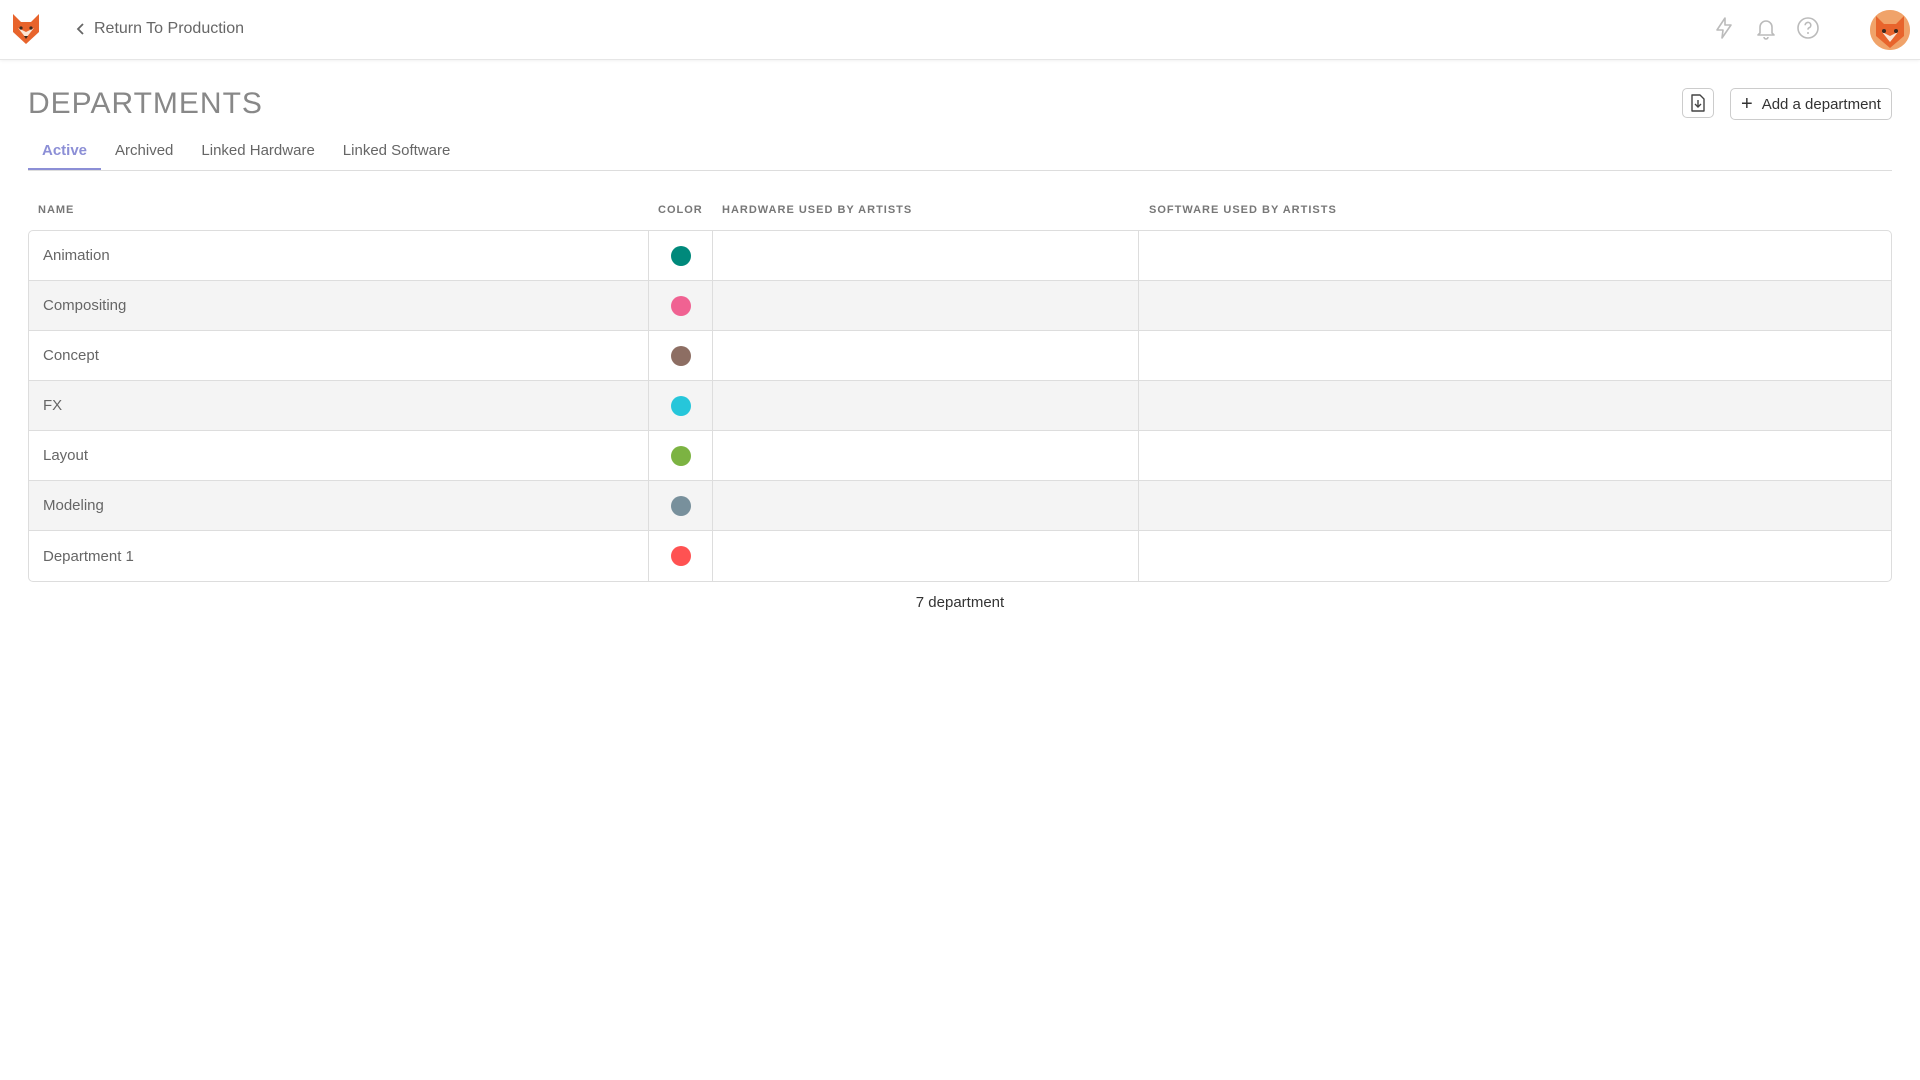 This screenshot has height=1080, width=1920. I want to click on chevron-left-icon, so click(80, 29).